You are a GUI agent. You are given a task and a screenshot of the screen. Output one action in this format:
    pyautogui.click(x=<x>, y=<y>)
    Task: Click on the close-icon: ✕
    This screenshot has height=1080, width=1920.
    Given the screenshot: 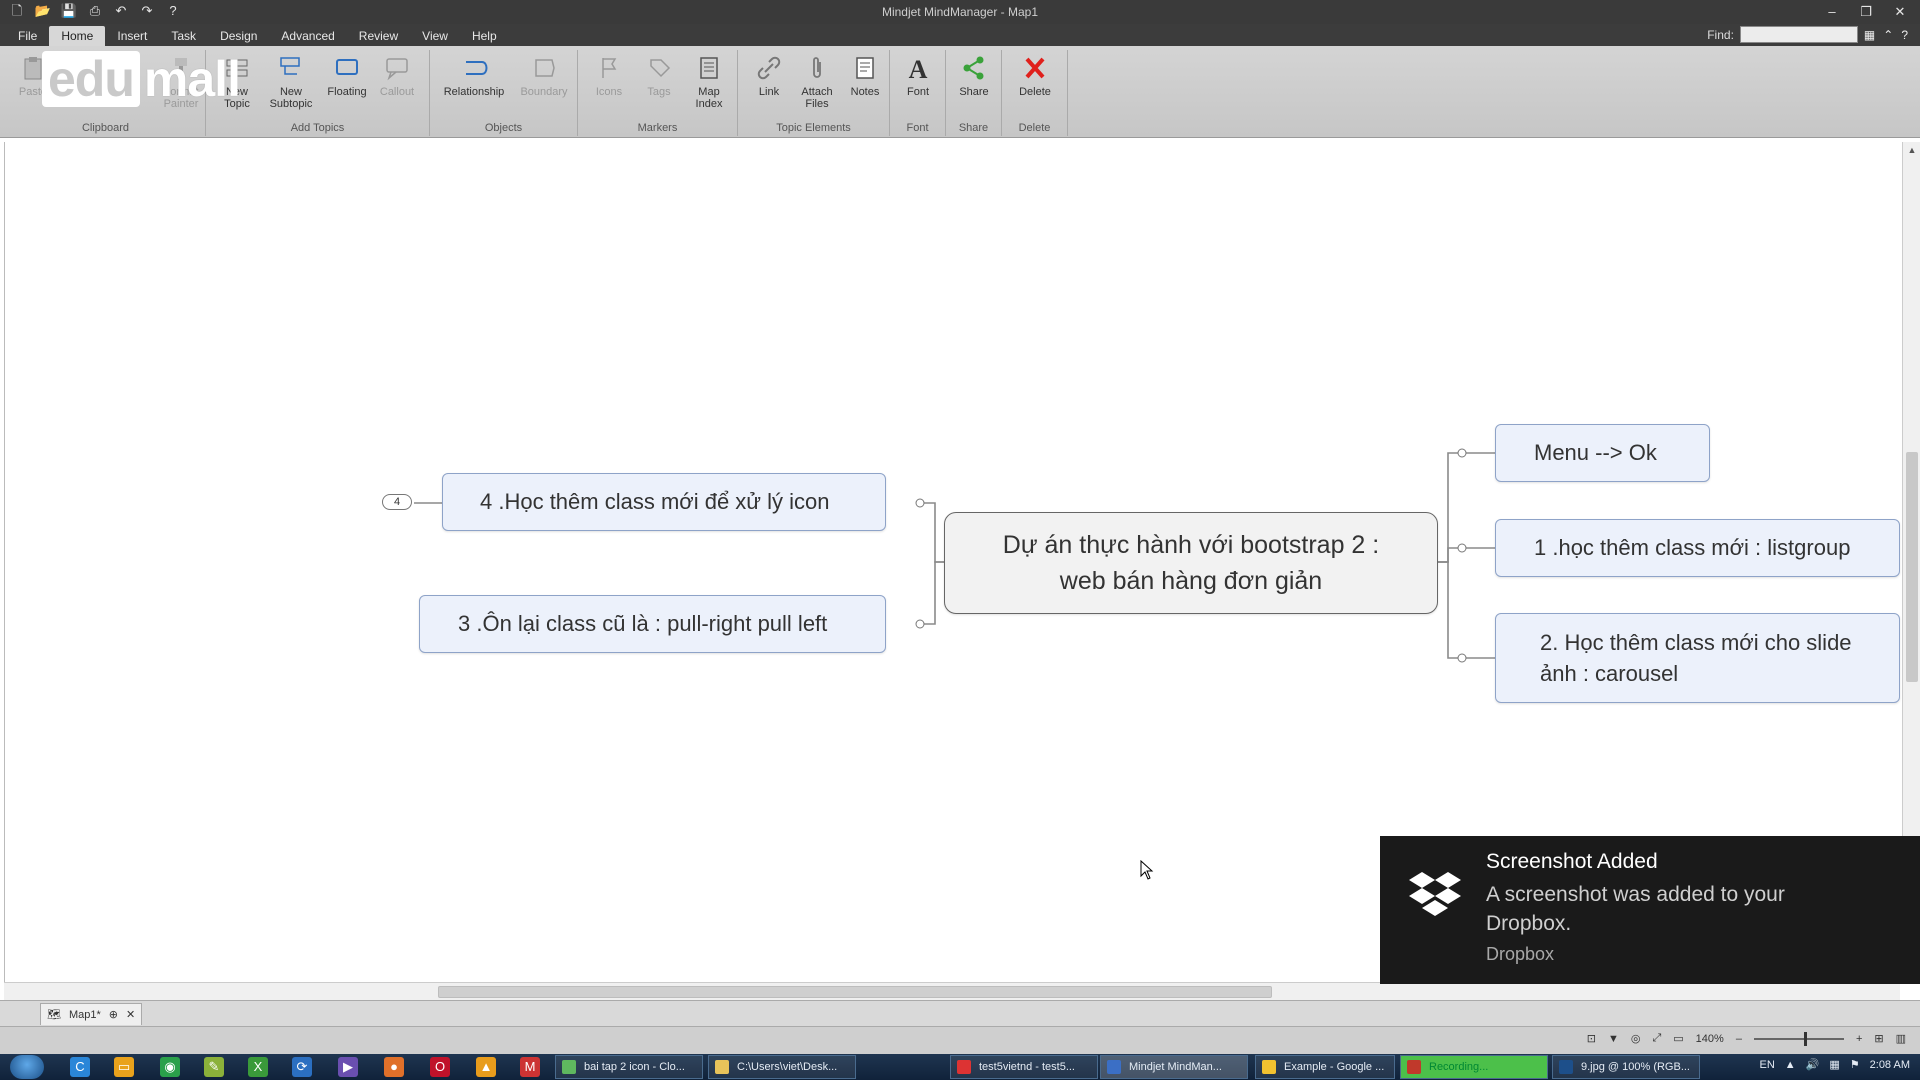 What is the action you would take?
    pyautogui.click(x=1900, y=12)
    